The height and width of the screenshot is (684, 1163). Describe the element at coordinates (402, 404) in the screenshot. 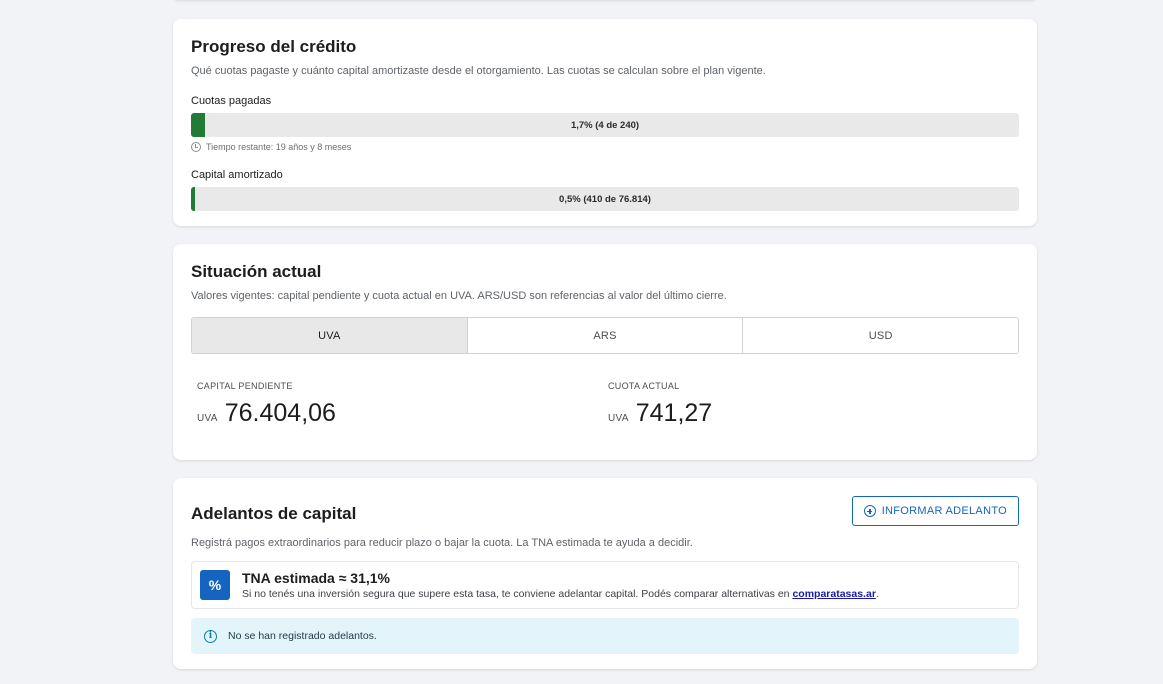

I see `pending-capital: CAPITAL PENDIENTE UVA 76.404,06` at that location.